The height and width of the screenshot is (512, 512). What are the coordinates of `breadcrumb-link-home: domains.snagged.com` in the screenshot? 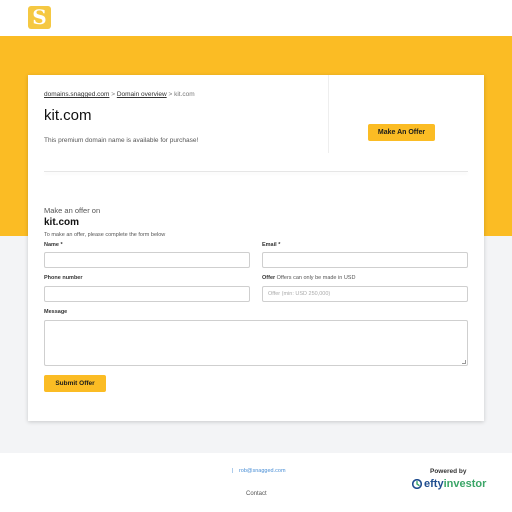 It's located at (76, 94).